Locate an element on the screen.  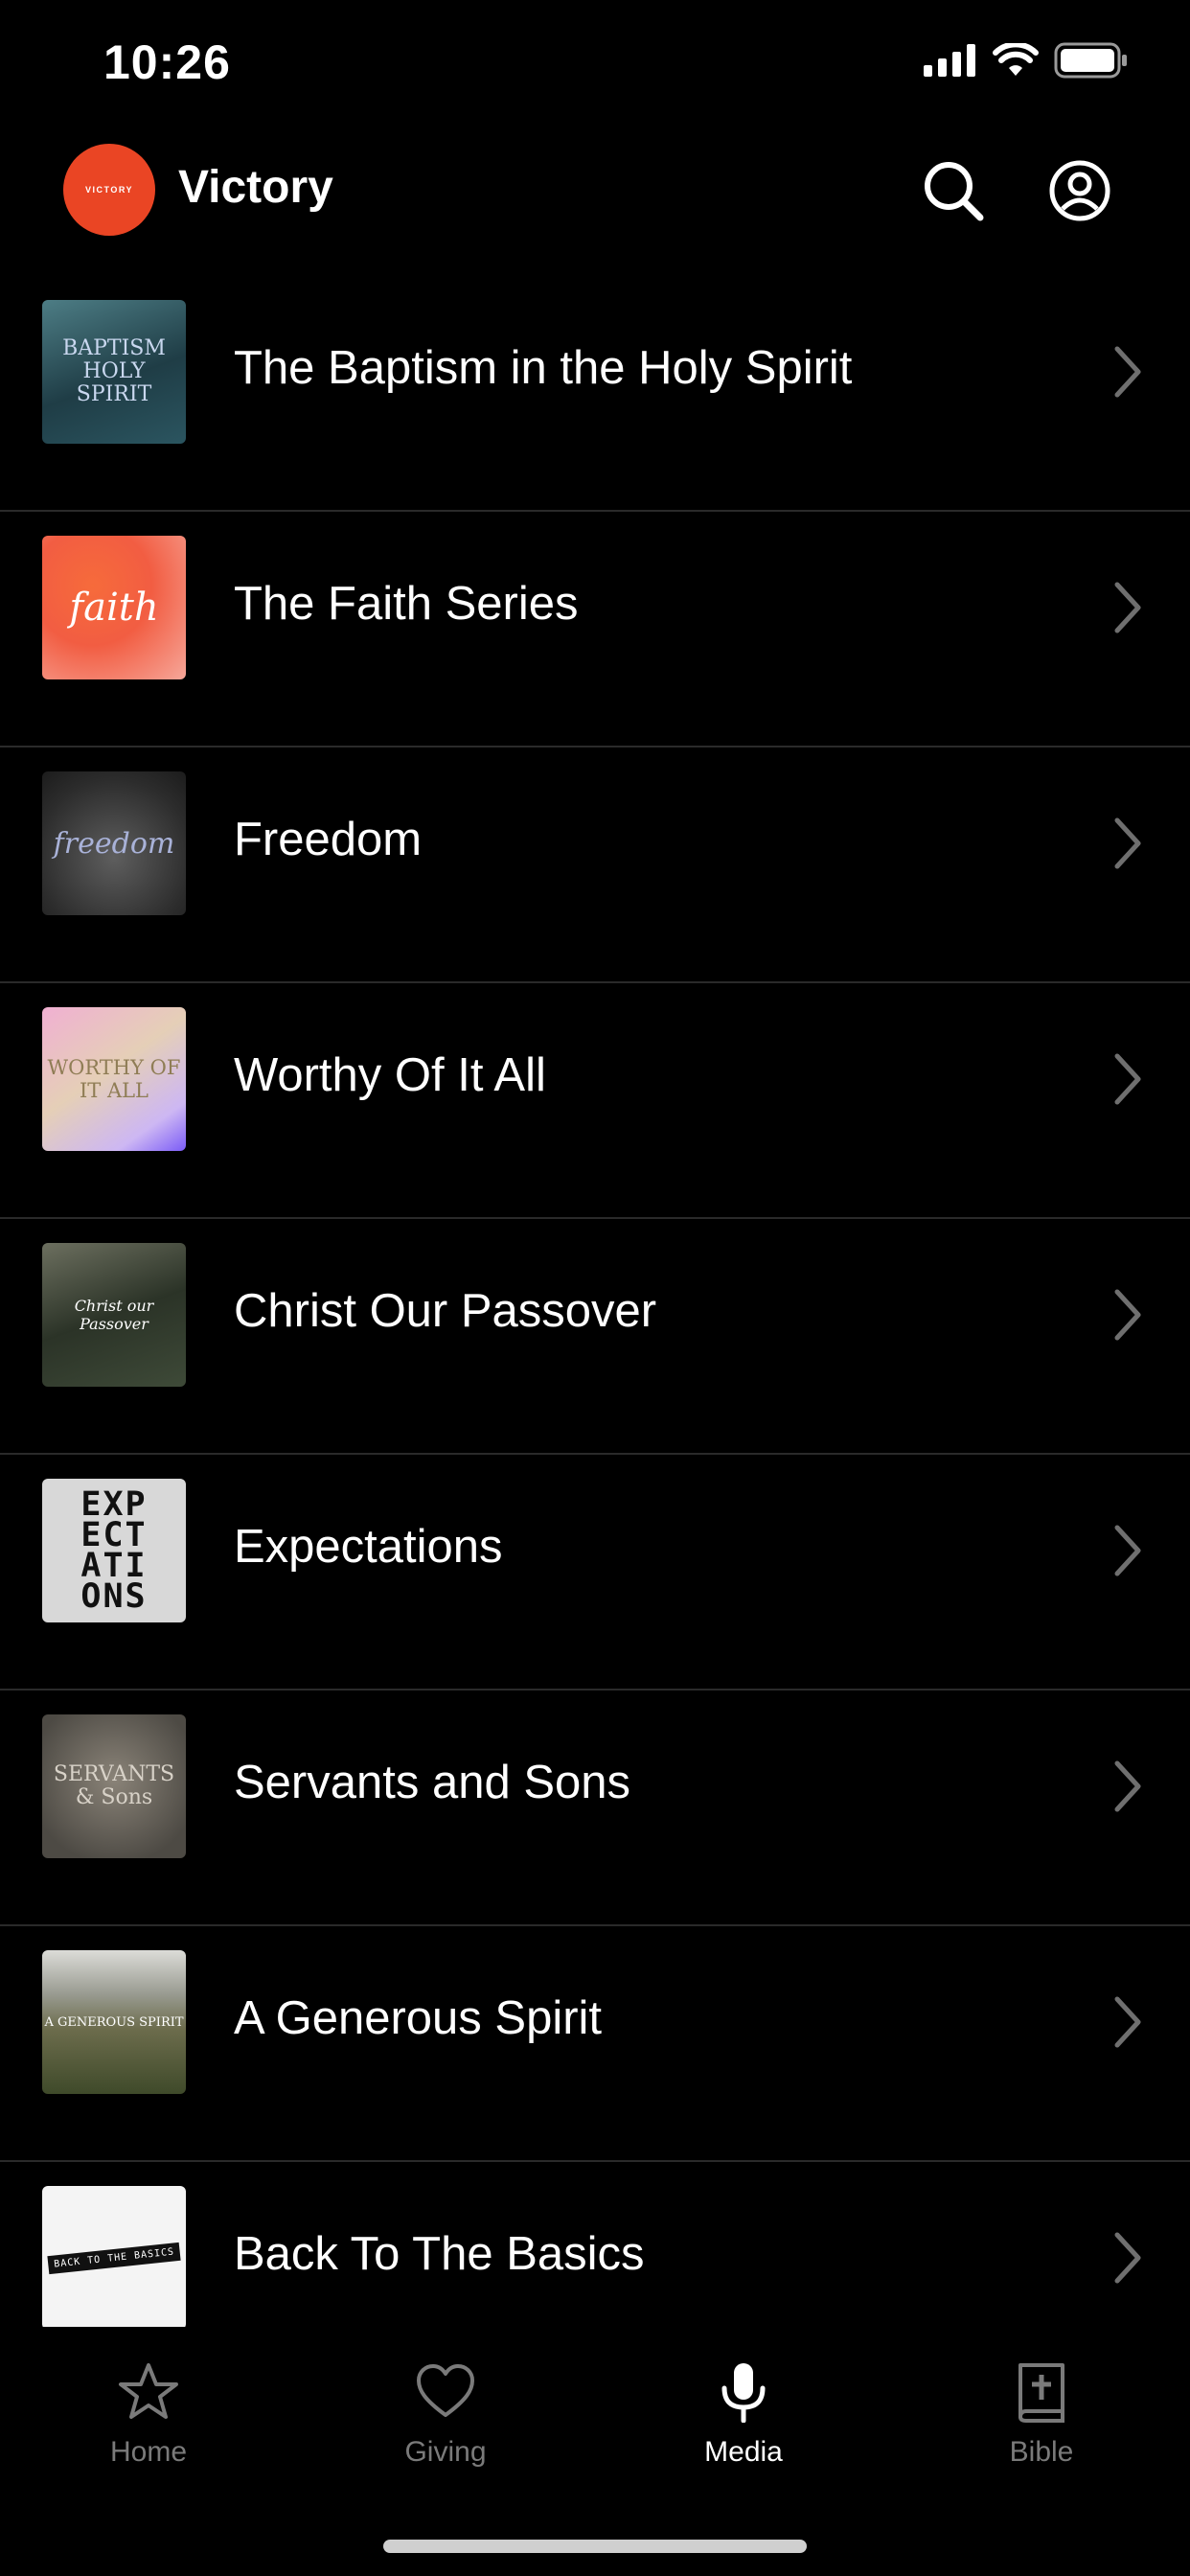
tab-media: Media is located at coordinates (744, 2415).